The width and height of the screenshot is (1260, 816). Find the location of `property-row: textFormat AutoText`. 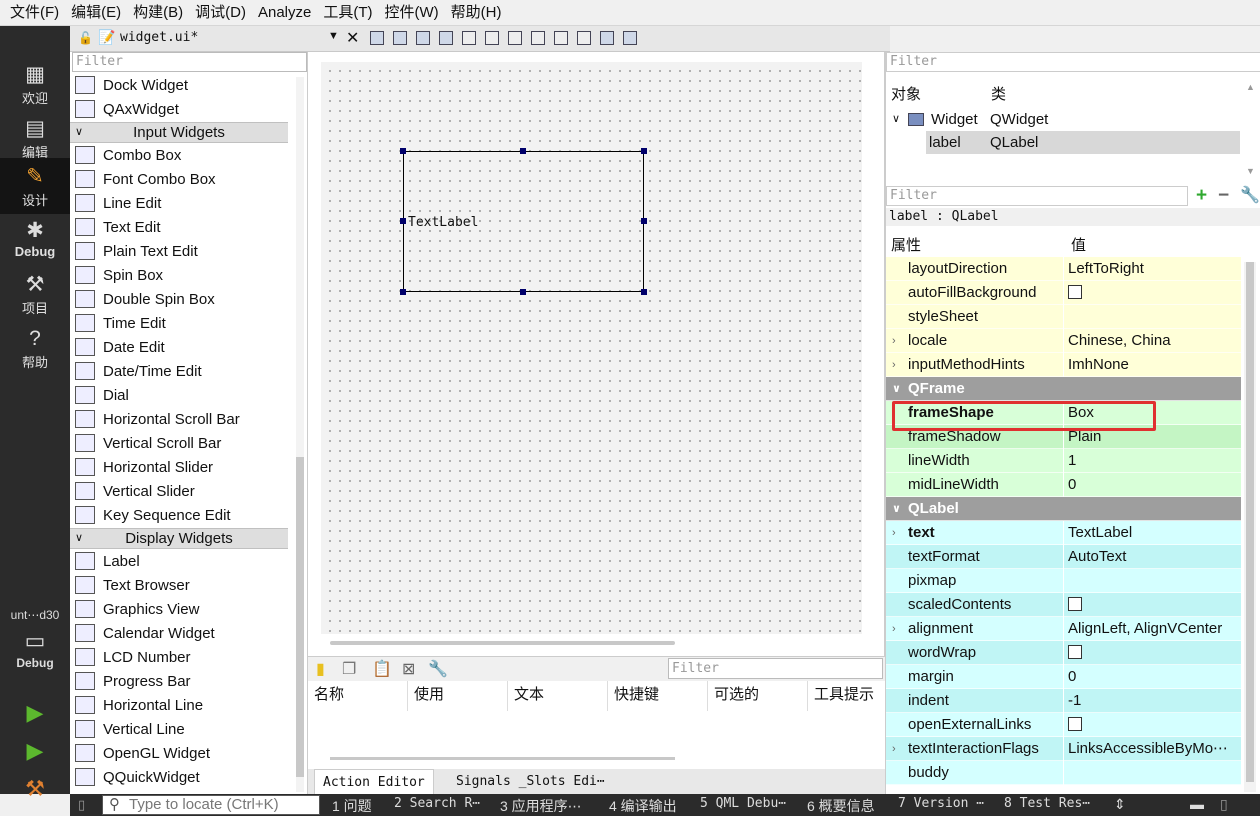

property-row: textFormat AutoText is located at coordinates (1063, 557).